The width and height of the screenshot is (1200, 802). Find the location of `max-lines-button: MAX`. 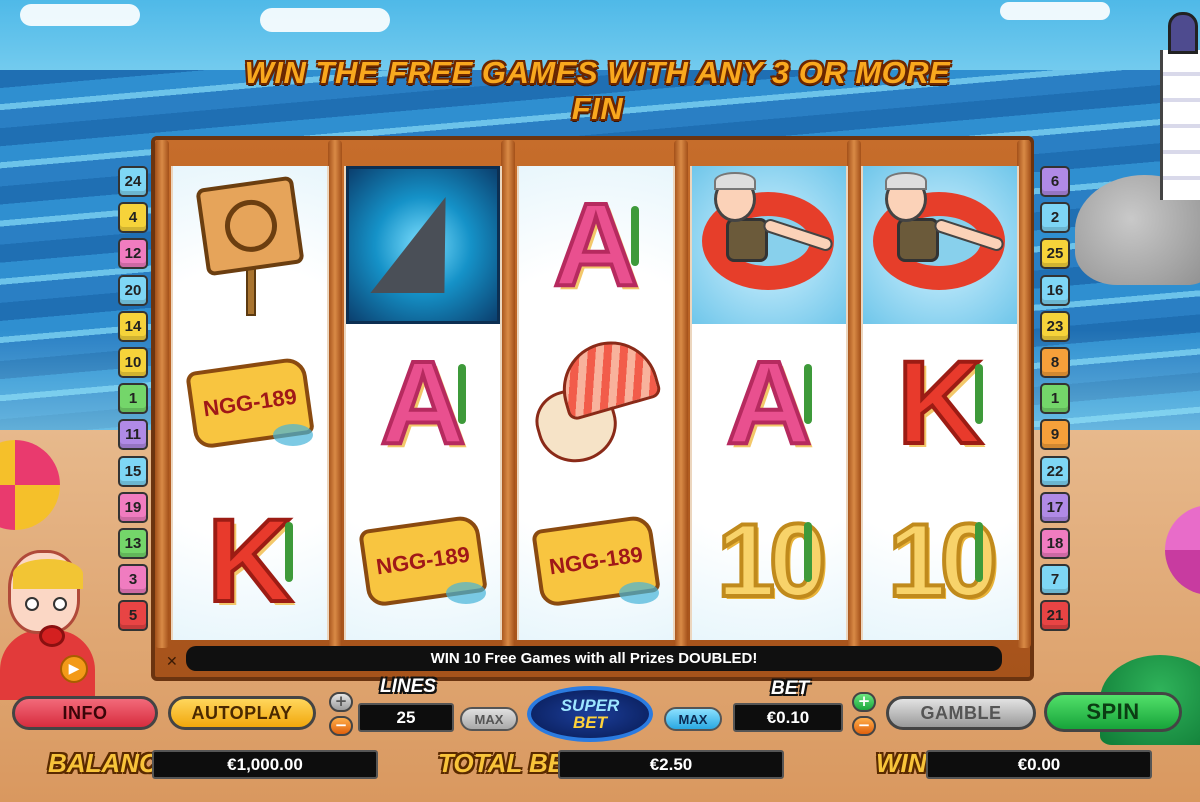

max-lines-button: MAX is located at coordinates (489, 719).